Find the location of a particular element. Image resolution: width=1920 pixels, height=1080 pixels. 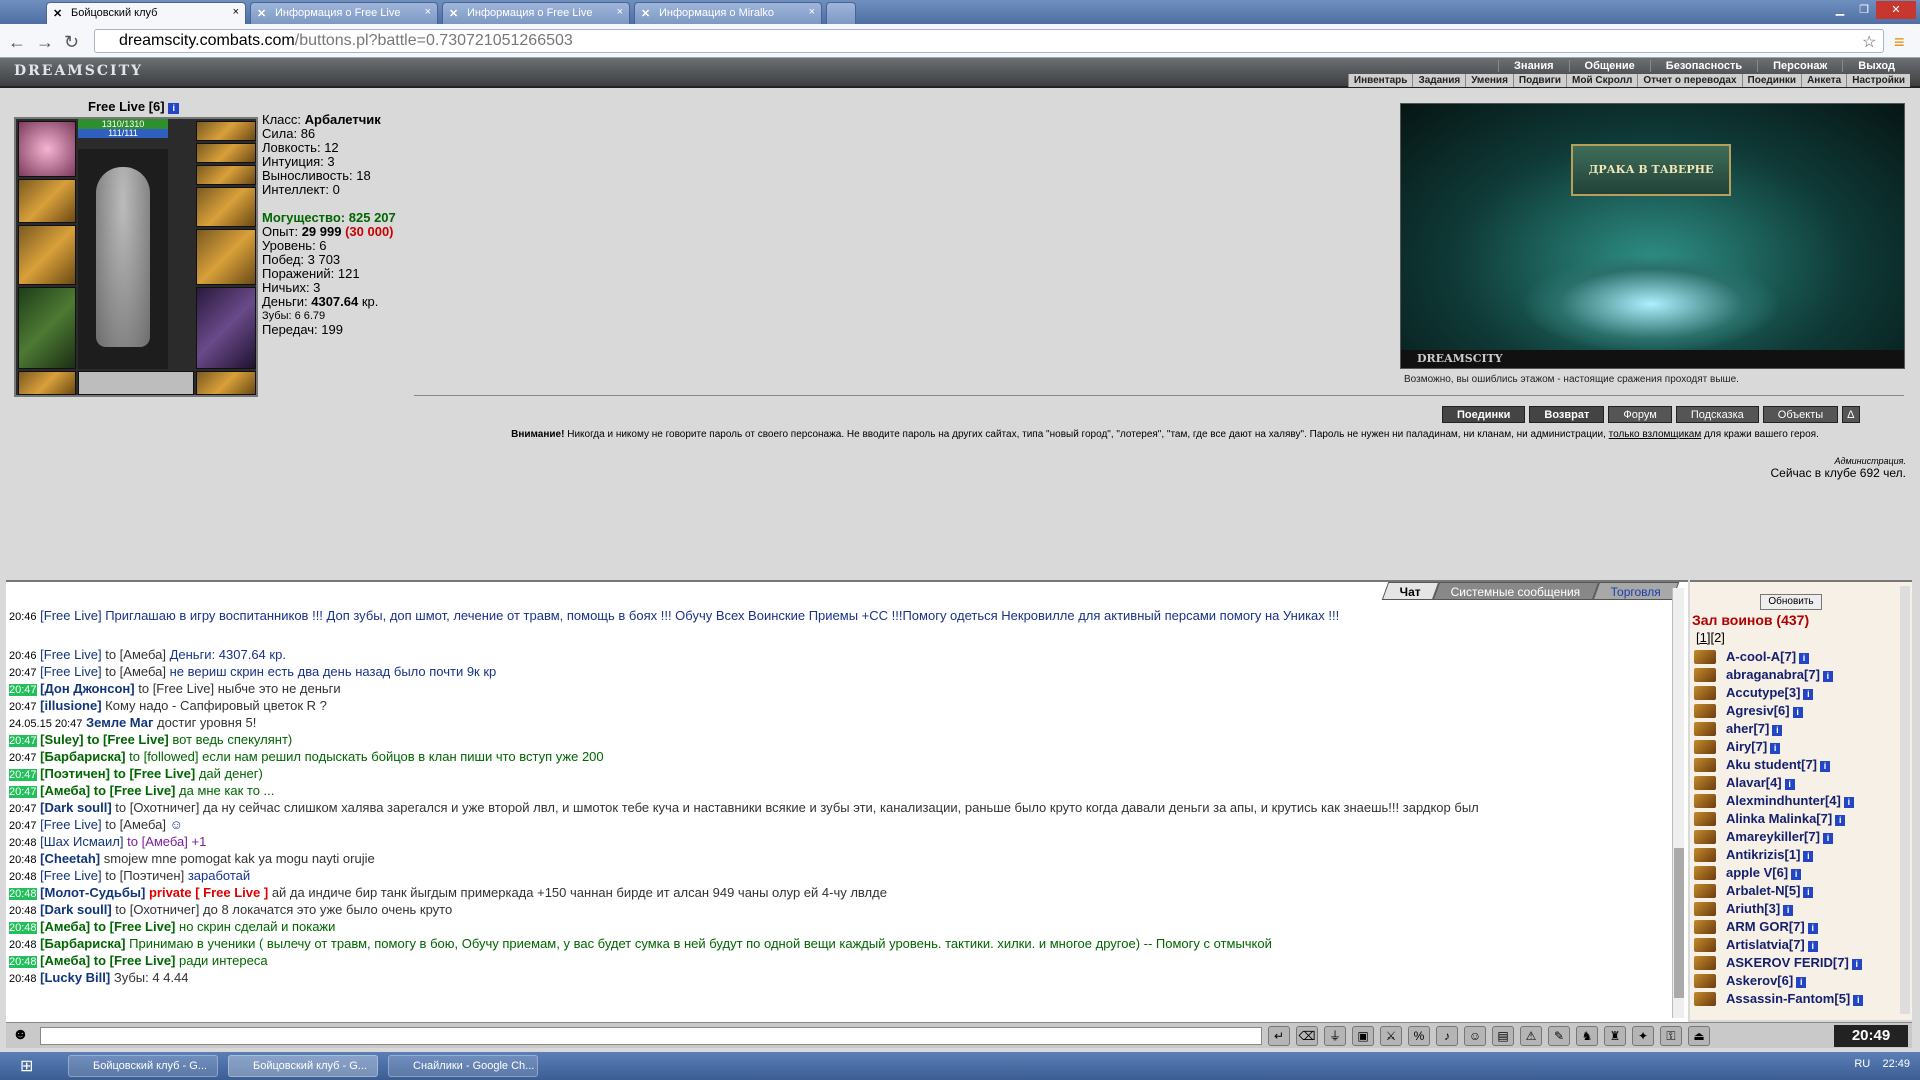

user-list-item: Airy[7] i is located at coordinates (1794, 747).